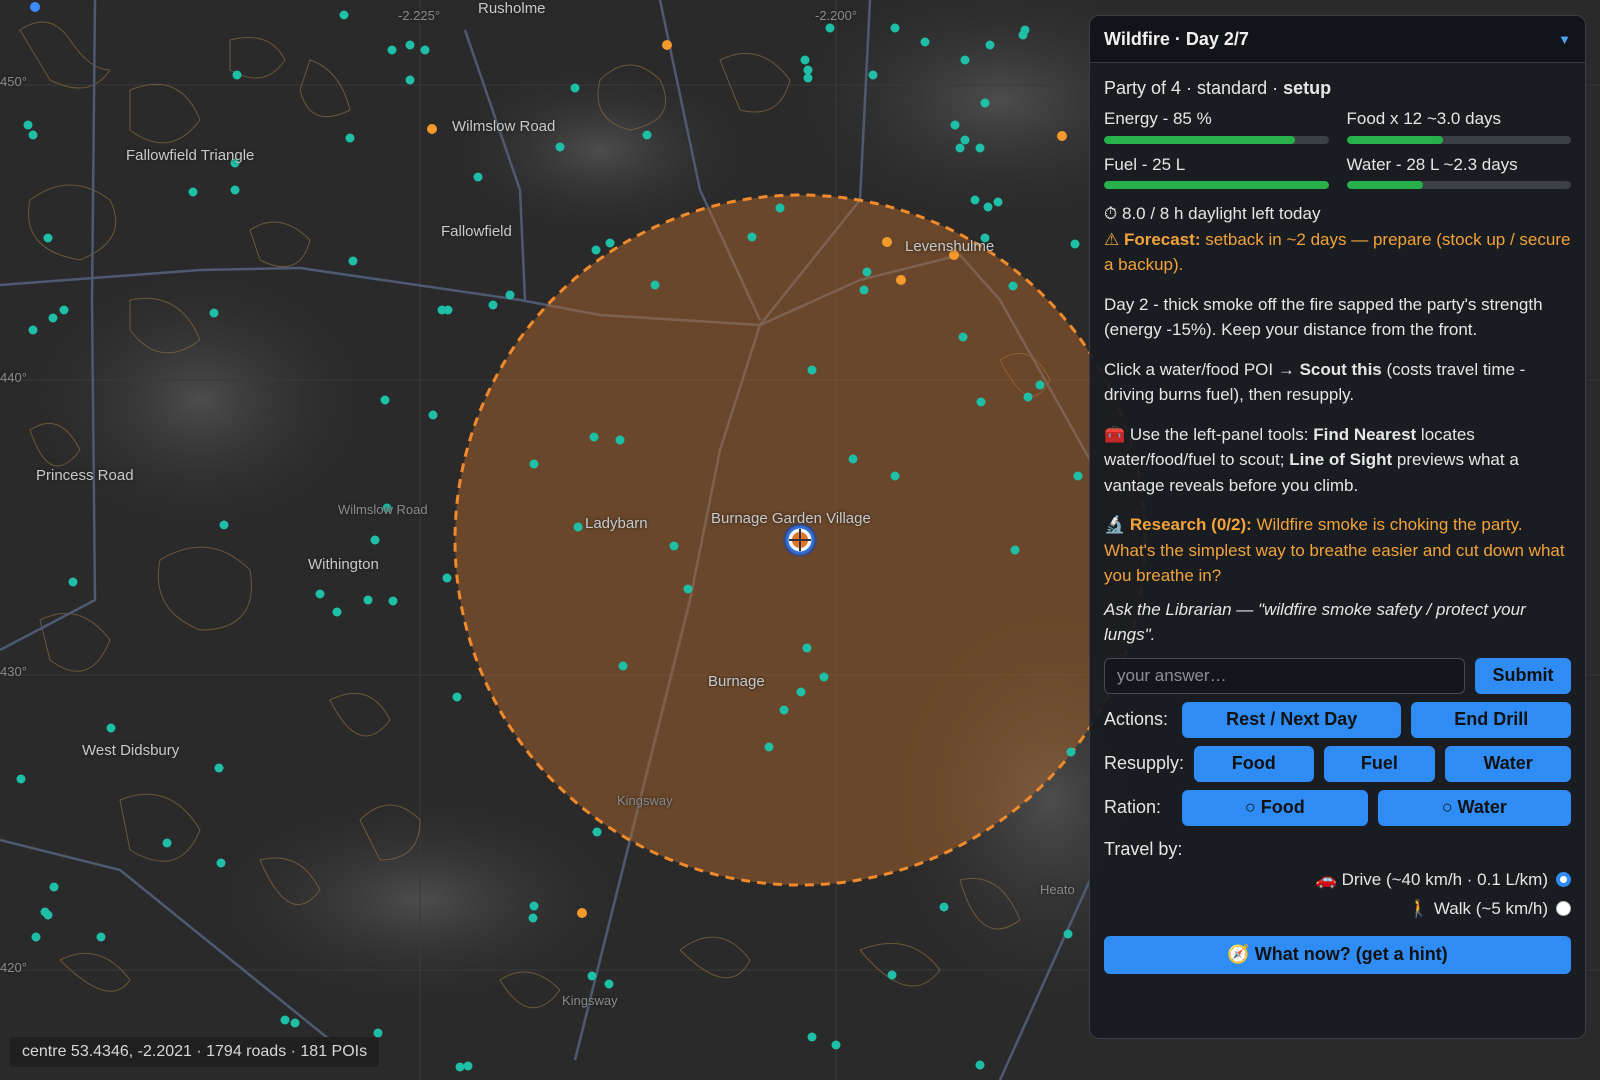  What do you see at coordinates (13, 967) in the screenshot?
I see `map-label: 420°` at bounding box center [13, 967].